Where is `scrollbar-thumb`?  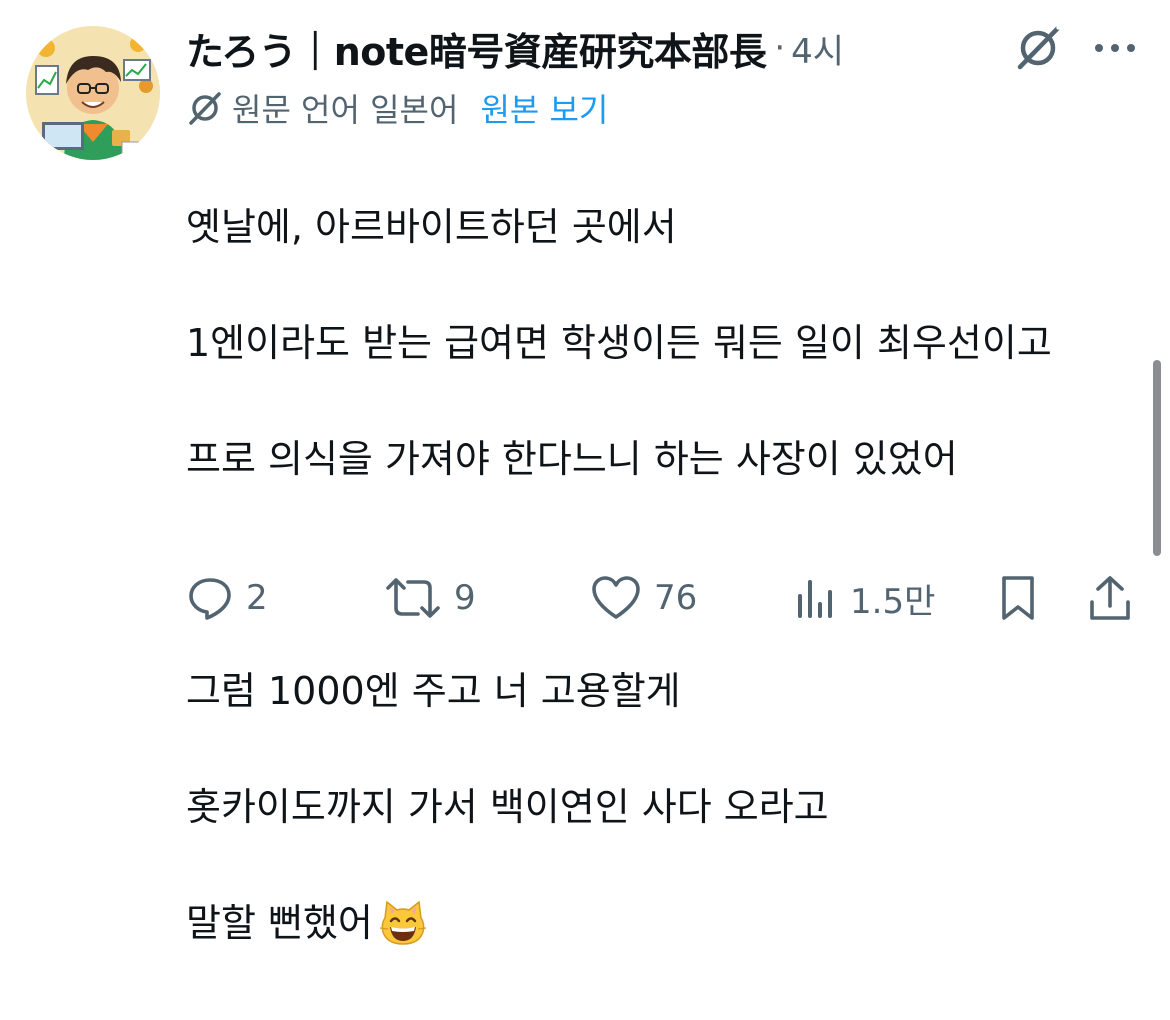
scrollbar-thumb is located at coordinates (1157, 458).